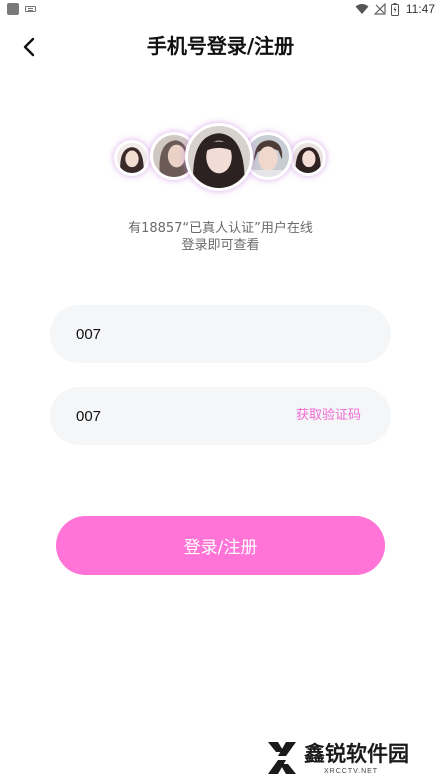 This screenshot has height=784, width=441. What do you see at coordinates (176, 334) in the screenshot?
I see `phone-input` at bounding box center [176, 334].